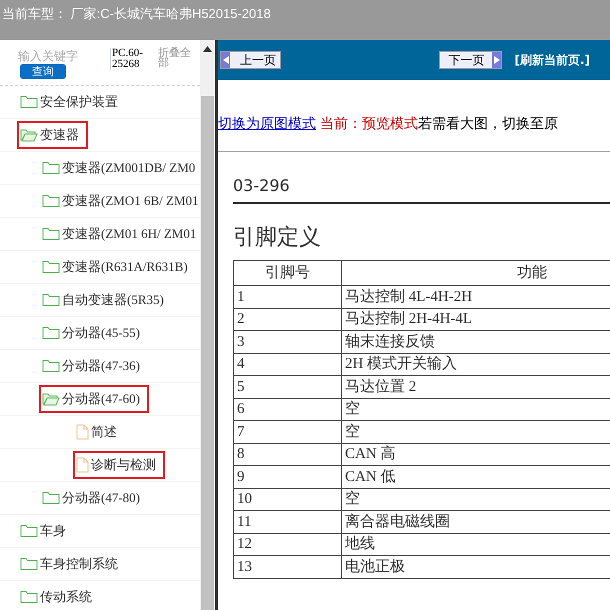  I want to click on tree-item: 车身控制系统, so click(72, 564).